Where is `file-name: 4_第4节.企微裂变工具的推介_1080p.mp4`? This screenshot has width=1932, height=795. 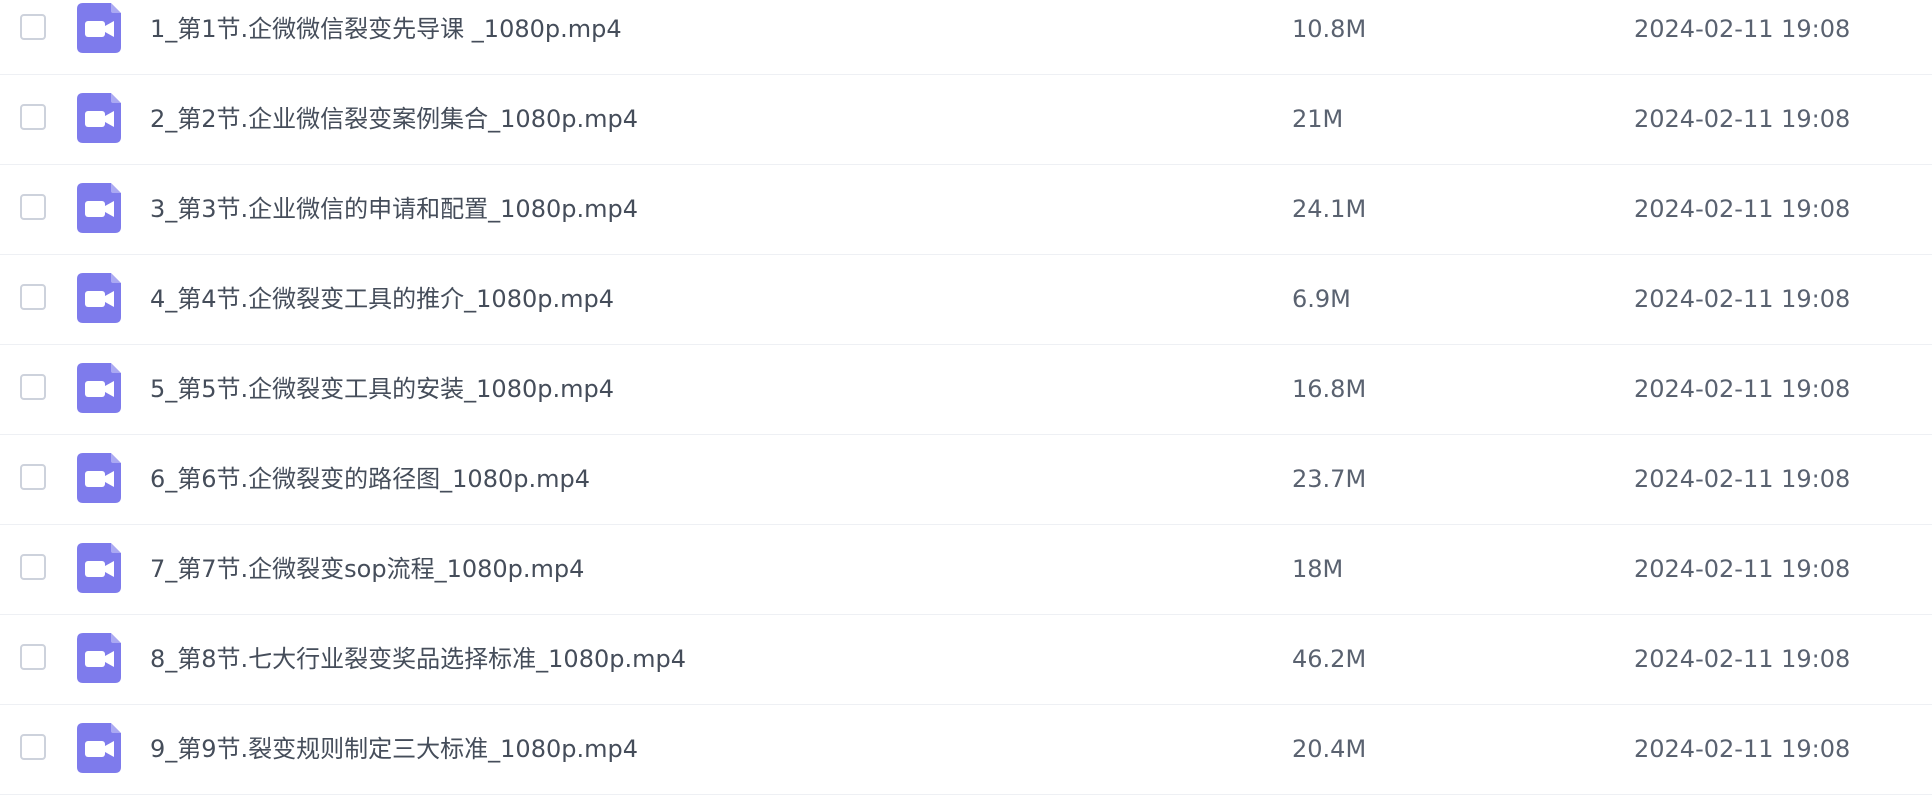
file-name: 4_第4节.企微裂变工具的推介_1080p.mp4 is located at coordinates (382, 299).